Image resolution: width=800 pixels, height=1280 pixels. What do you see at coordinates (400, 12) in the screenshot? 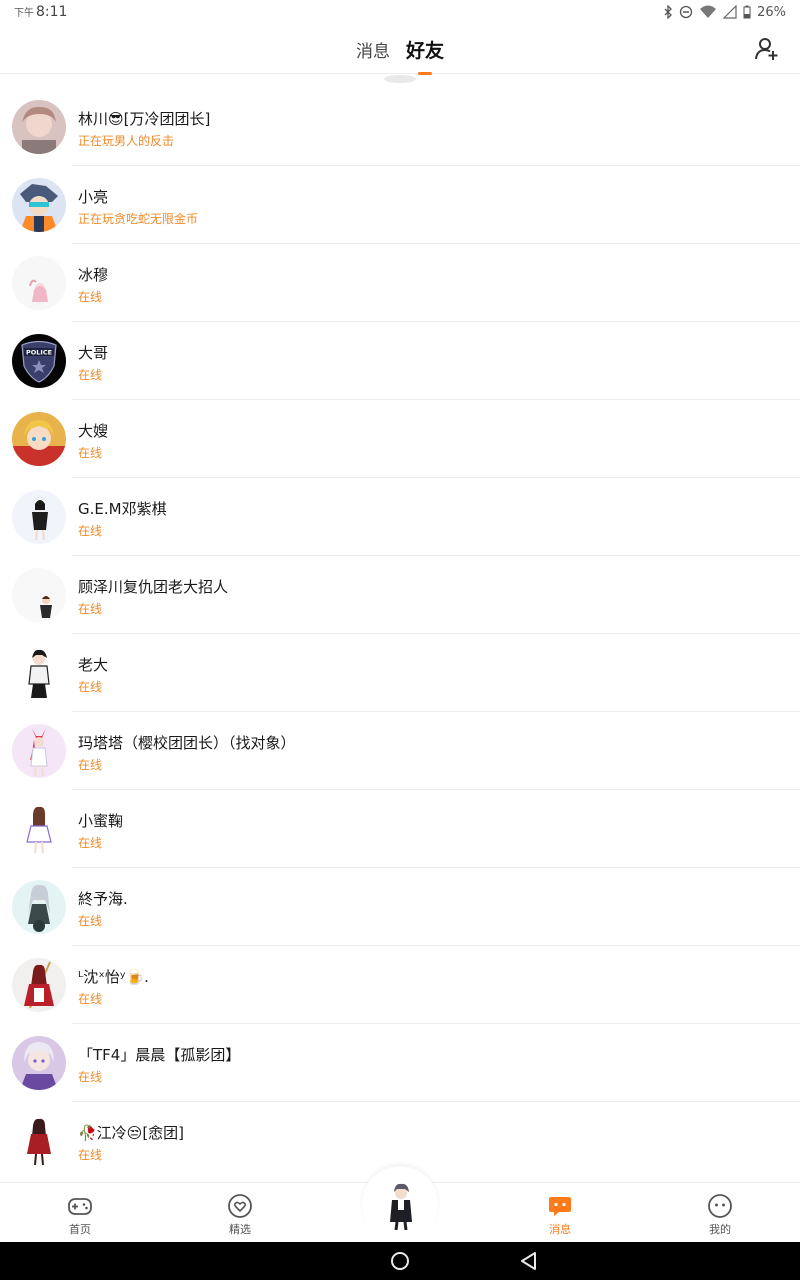
I see `status-bar: 下午 8:11 26%` at bounding box center [400, 12].